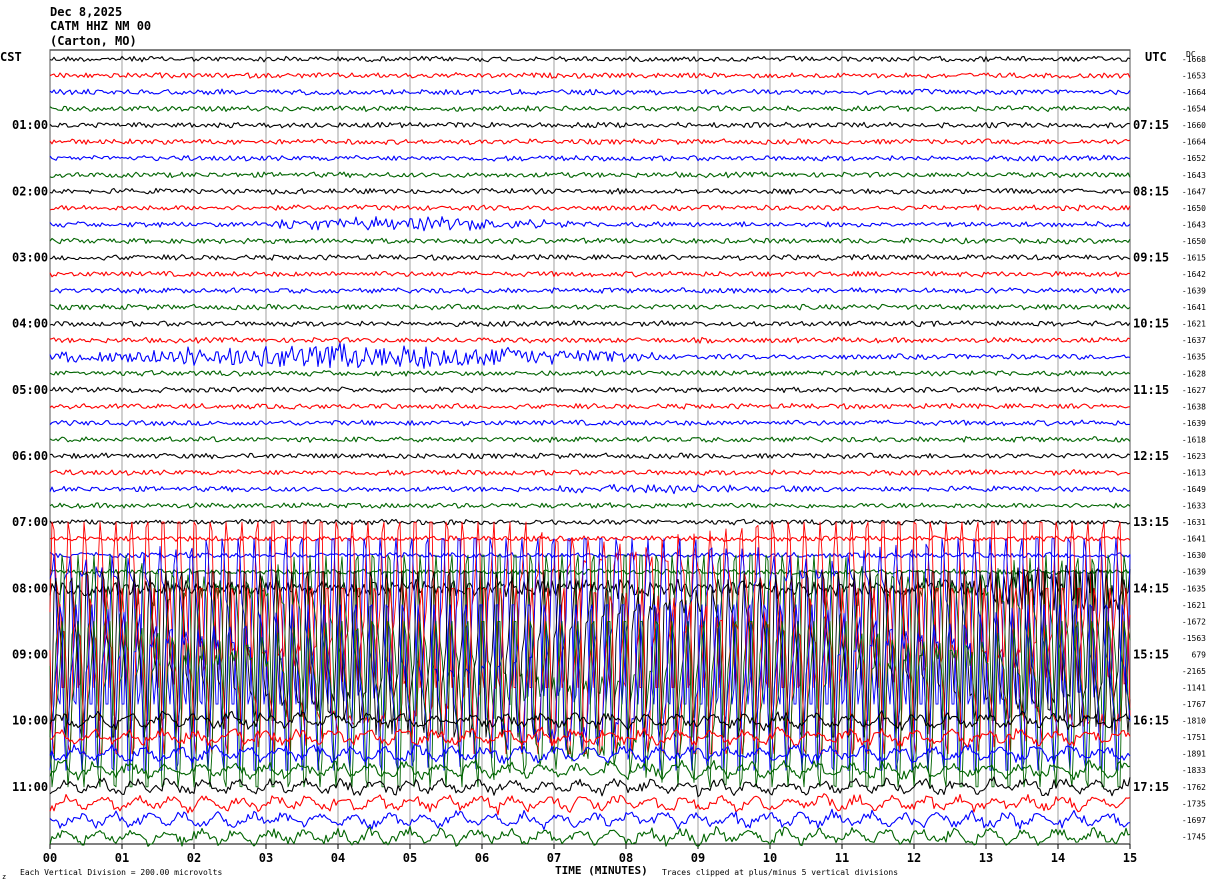 This screenshot has height=886, width=1210. I want to click on x-tick-label: 15, so click(1130, 858).